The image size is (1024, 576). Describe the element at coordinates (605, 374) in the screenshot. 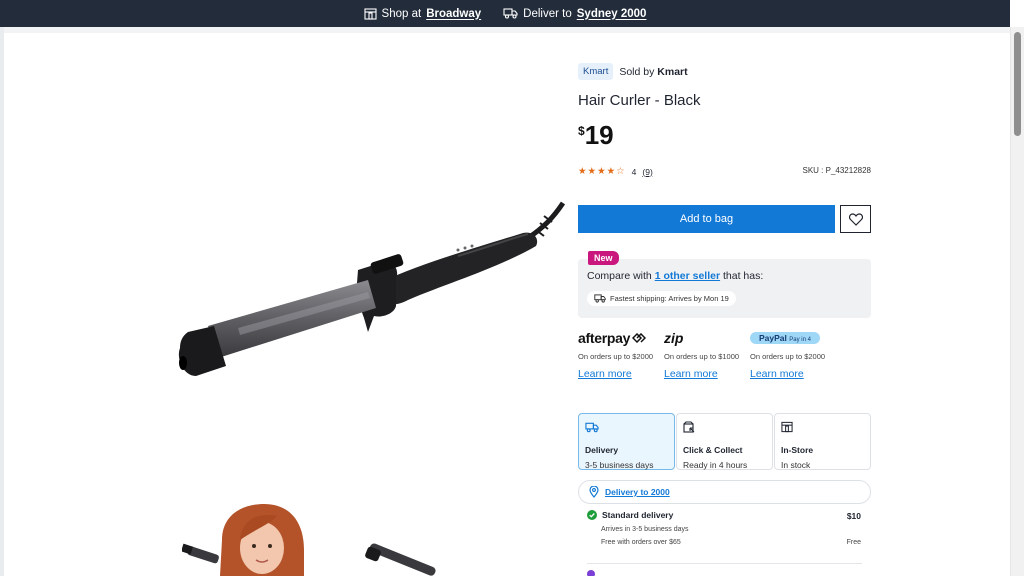

I see `afterpay-learn-more: Learn more` at that location.